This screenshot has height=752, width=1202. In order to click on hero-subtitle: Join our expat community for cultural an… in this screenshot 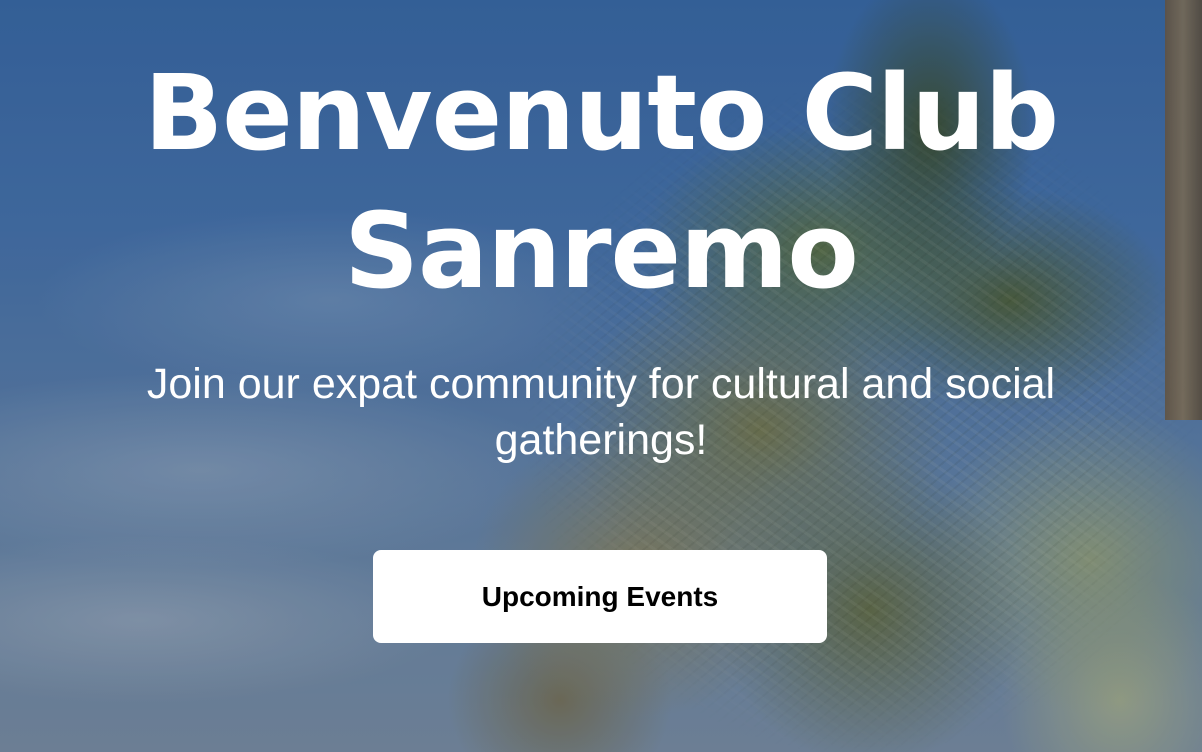, I will do `click(601, 412)`.